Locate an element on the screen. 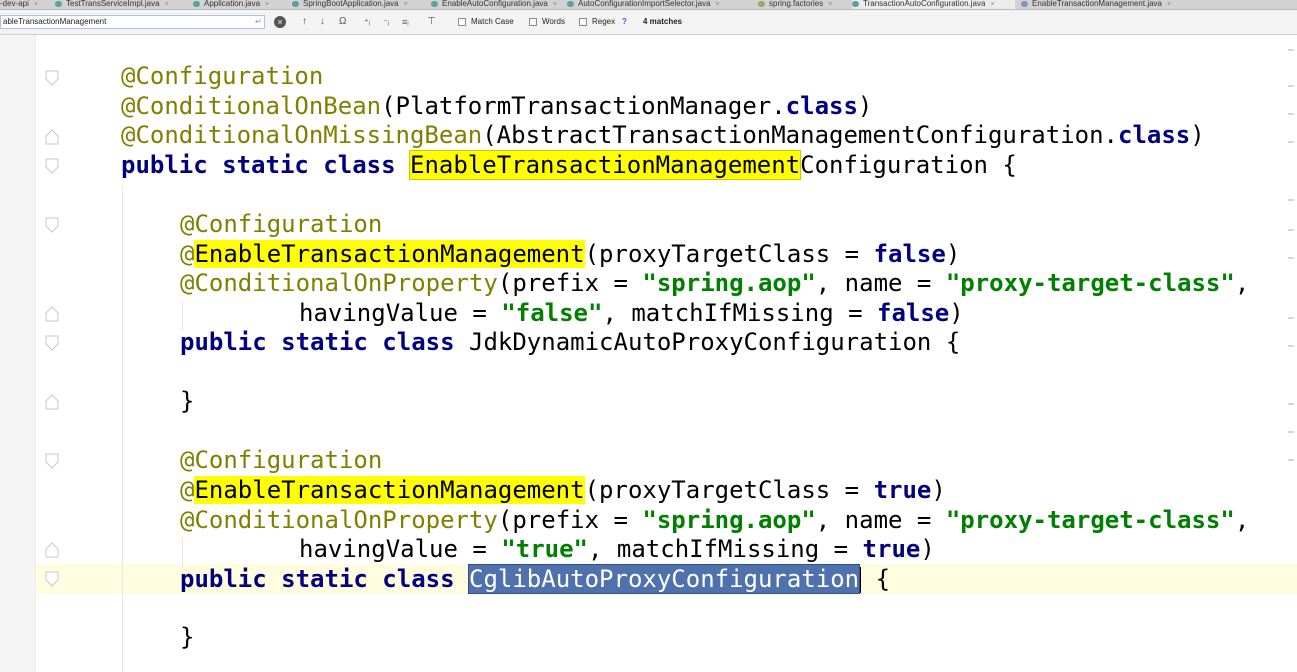 The height and width of the screenshot is (672, 1297). add-occurrence-icon: ⁺ᵢ is located at coordinates (367, 22).